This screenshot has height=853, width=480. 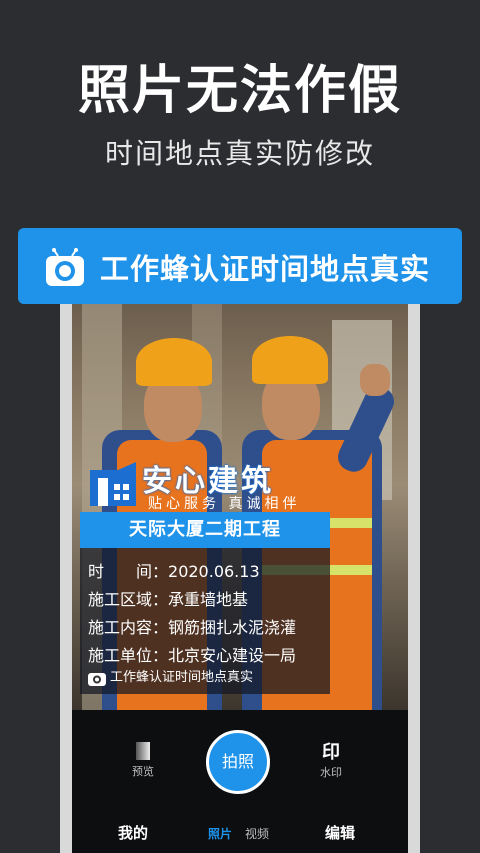 I want to click on row-label: 施工内容：, so click(x=128, y=627).